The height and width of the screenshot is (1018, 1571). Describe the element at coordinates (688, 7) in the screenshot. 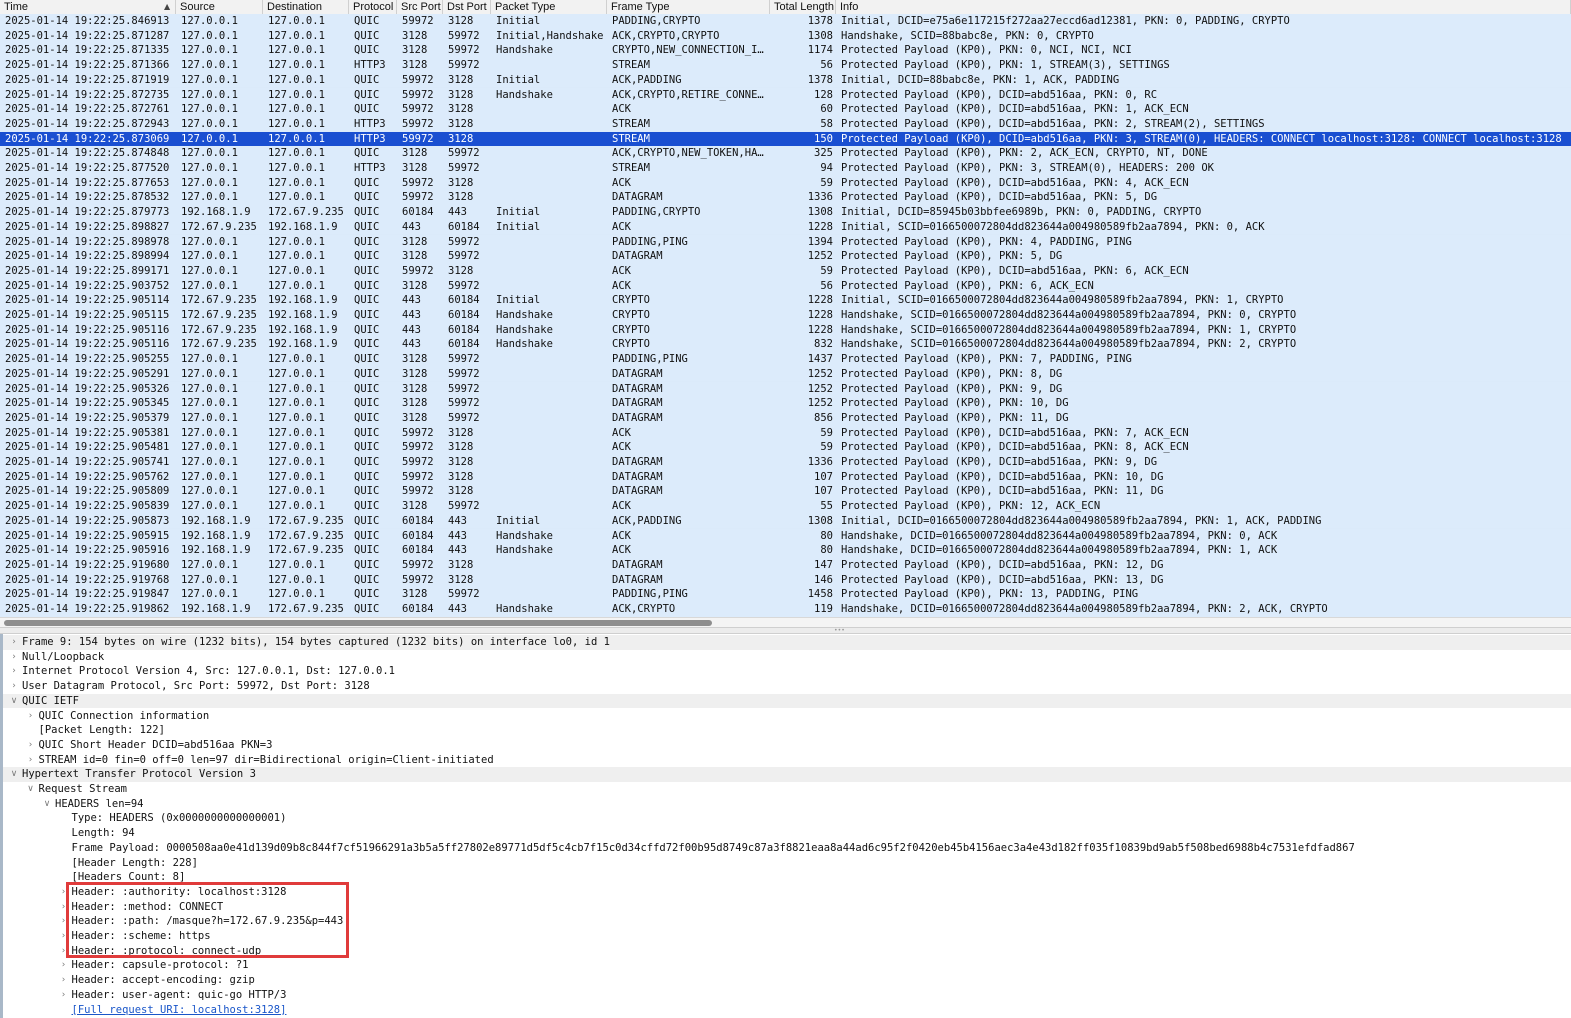

I see `column-header-frametype: Frame Type` at that location.